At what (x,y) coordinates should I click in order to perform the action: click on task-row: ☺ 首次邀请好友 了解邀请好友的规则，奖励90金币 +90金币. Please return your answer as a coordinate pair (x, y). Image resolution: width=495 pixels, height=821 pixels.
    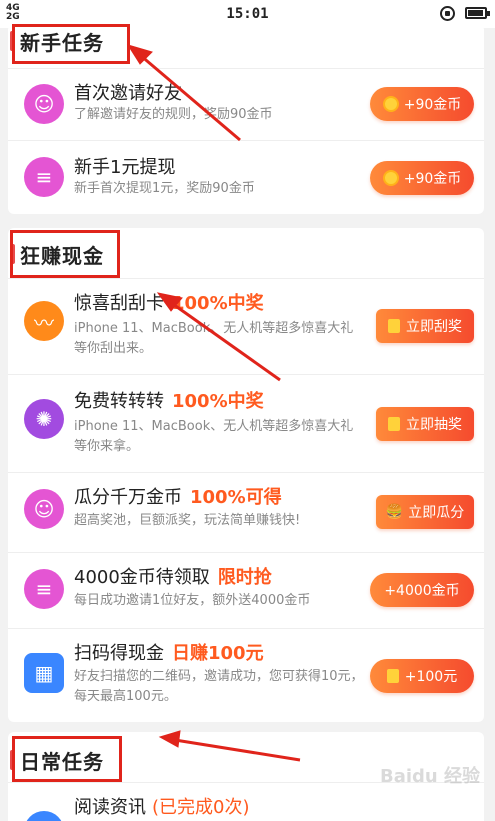
    Looking at the image, I should click on (246, 103).